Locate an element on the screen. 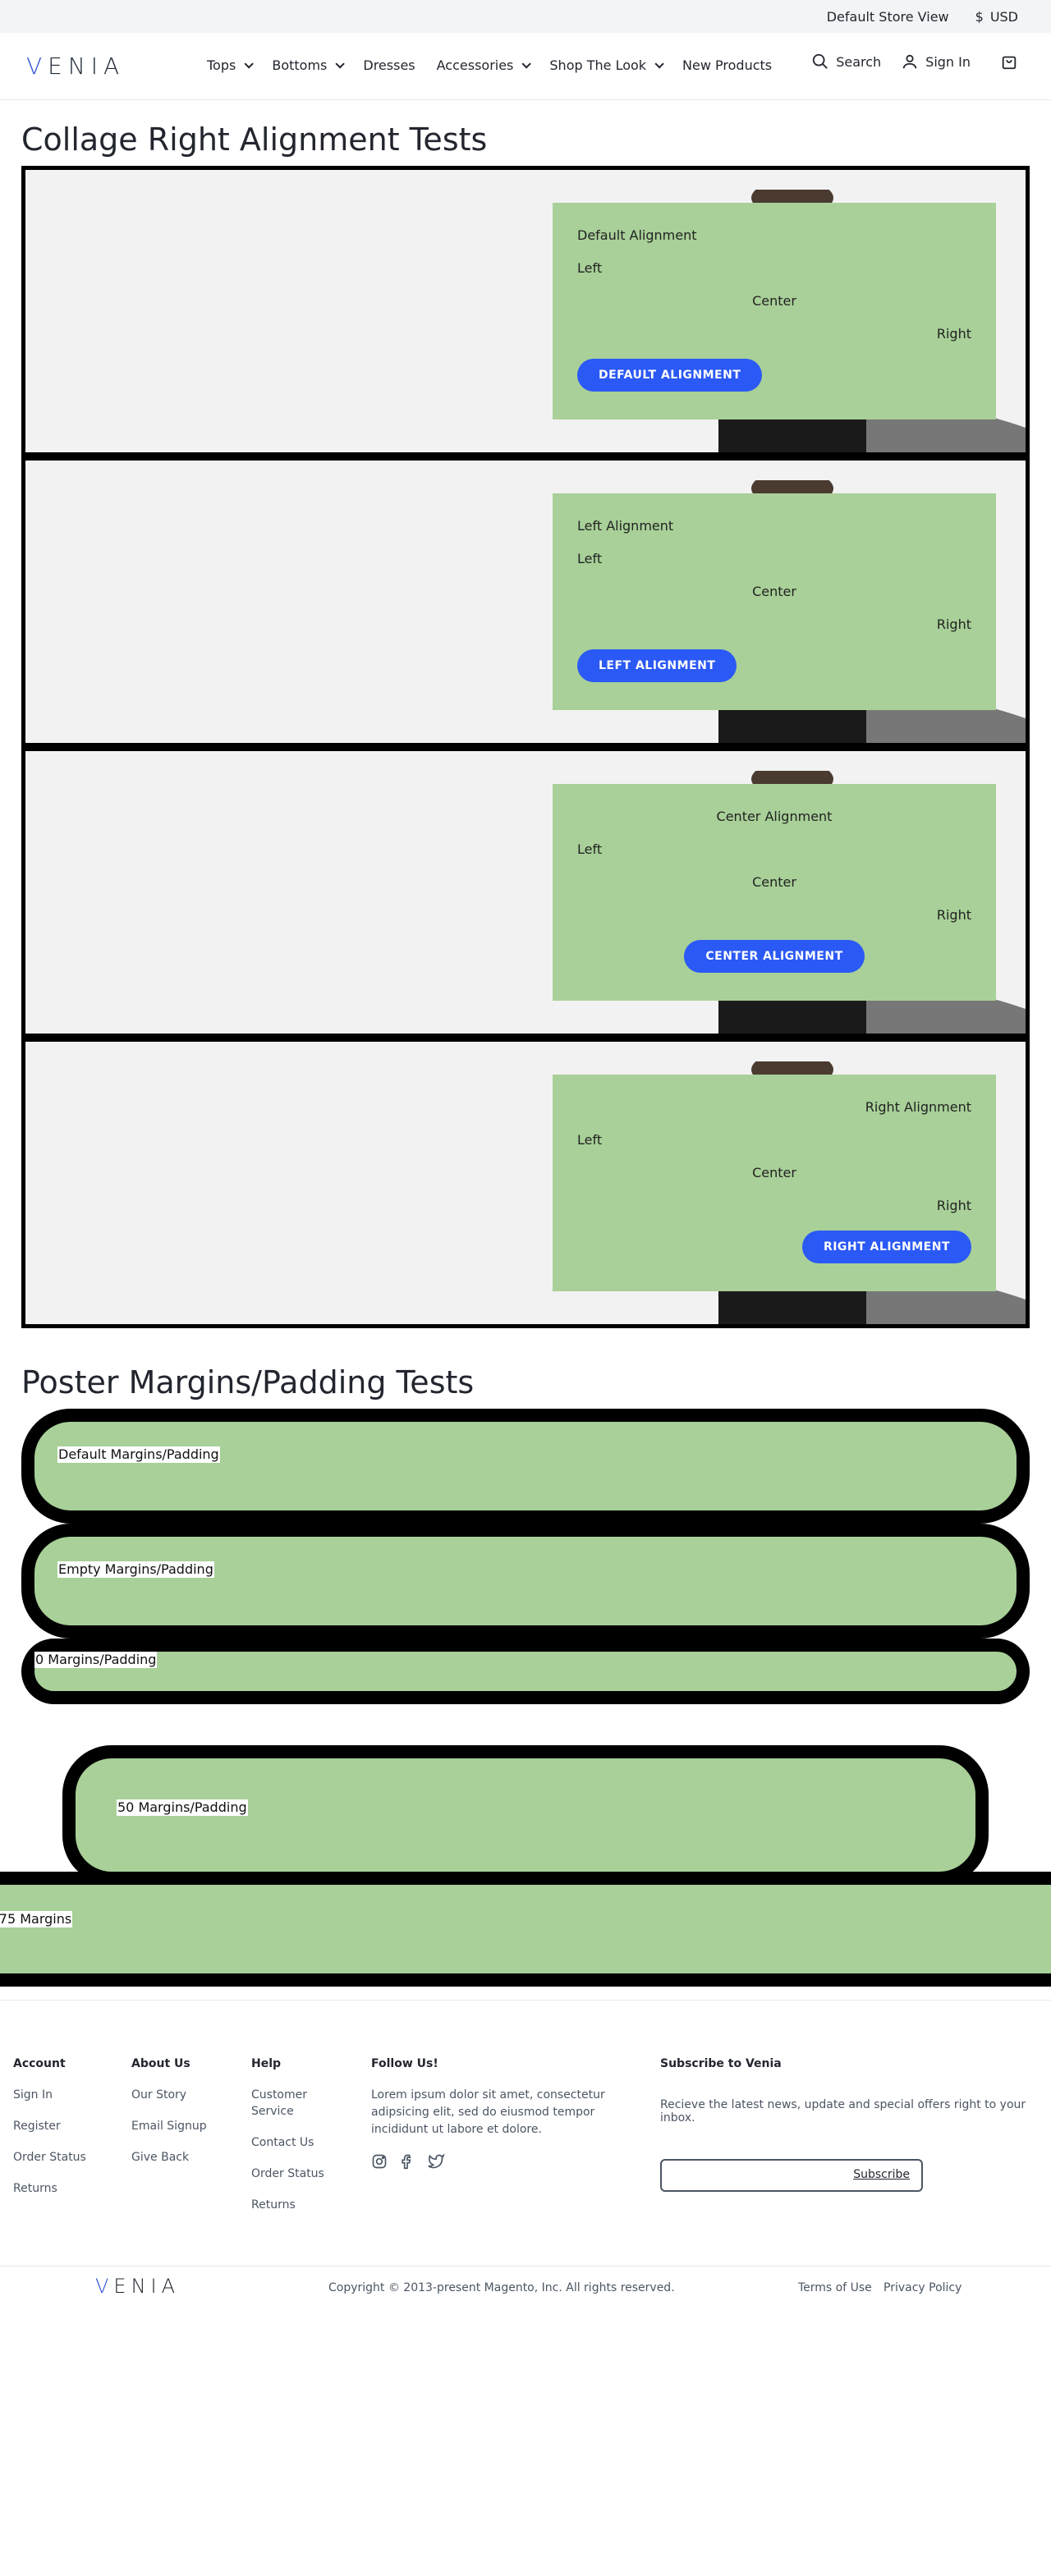 The width and height of the screenshot is (1051, 2576). nav-label: Dresses is located at coordinates (389, 65).